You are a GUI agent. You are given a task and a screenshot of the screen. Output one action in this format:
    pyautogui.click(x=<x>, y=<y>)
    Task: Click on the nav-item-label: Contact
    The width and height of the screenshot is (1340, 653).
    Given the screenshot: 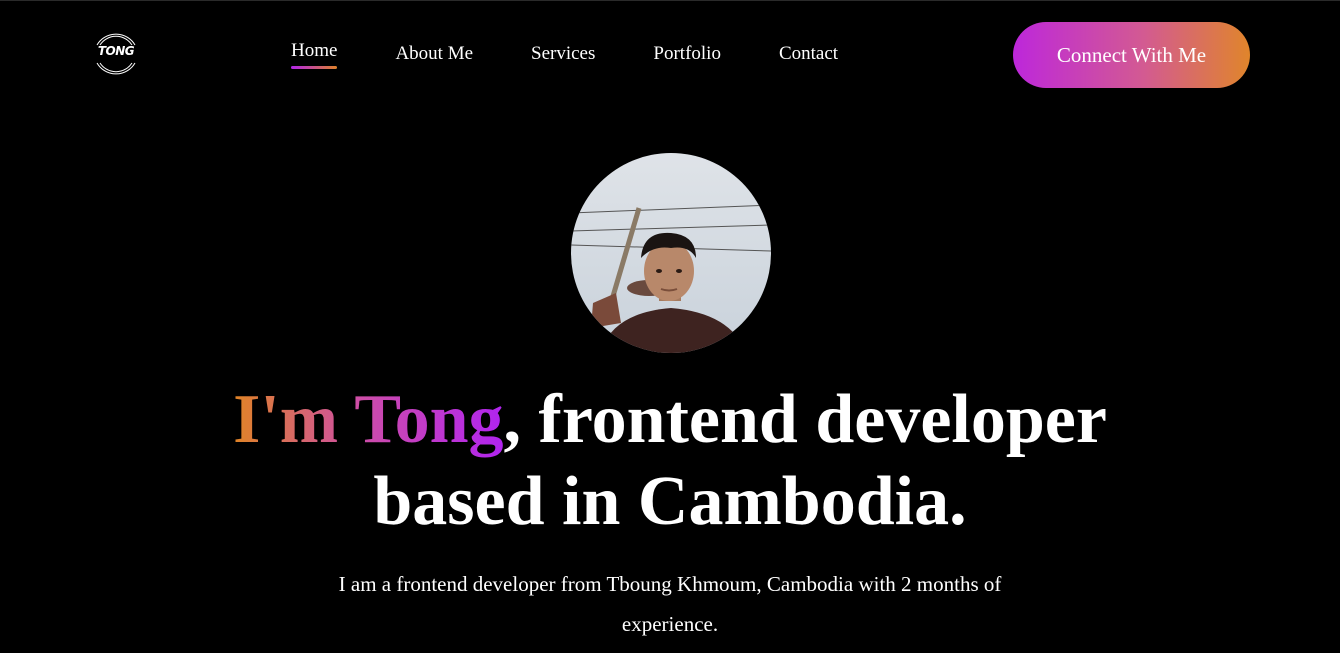 What is the action you would take?
    pyautogui.click(x=808, y=53)
    